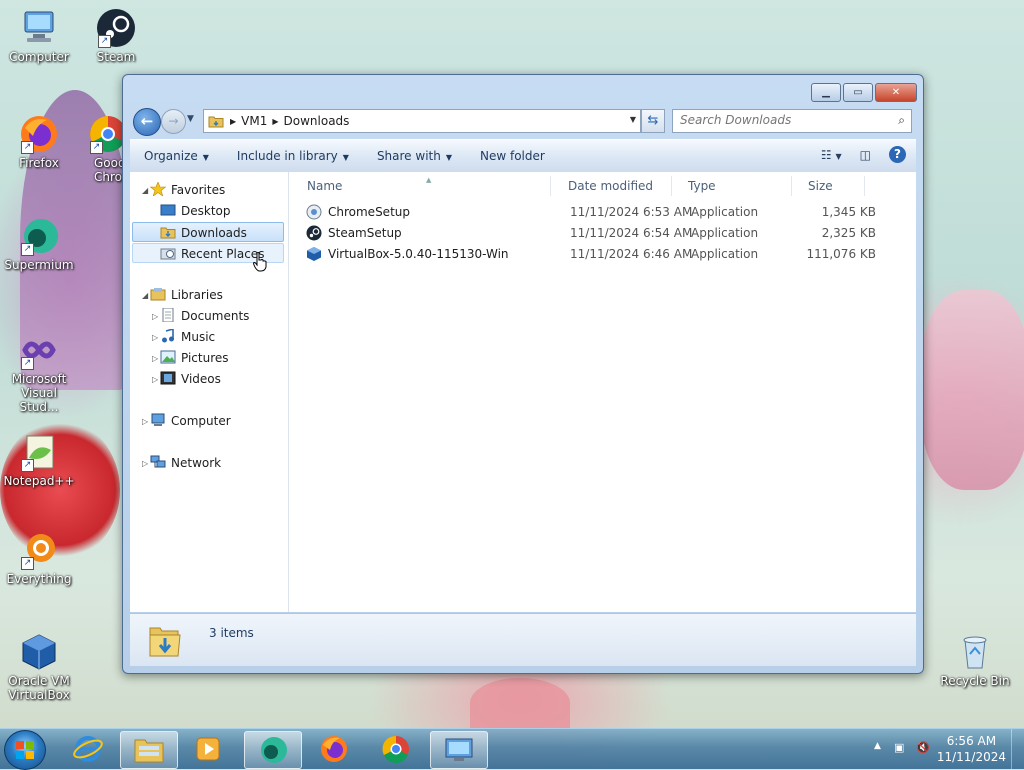 The width and height of the screenshot is (1024, 770). I want to click on organize-button: Organize ▼, so click(176, 156).